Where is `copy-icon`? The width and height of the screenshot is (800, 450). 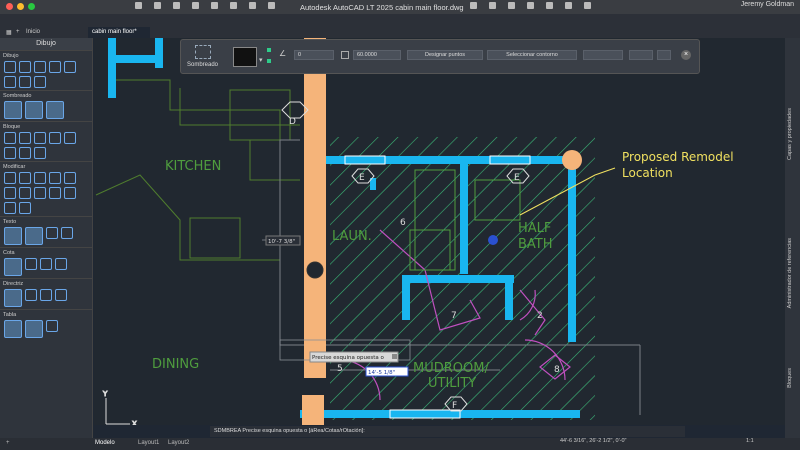
copy-icon is located at coordinates (25, 178).